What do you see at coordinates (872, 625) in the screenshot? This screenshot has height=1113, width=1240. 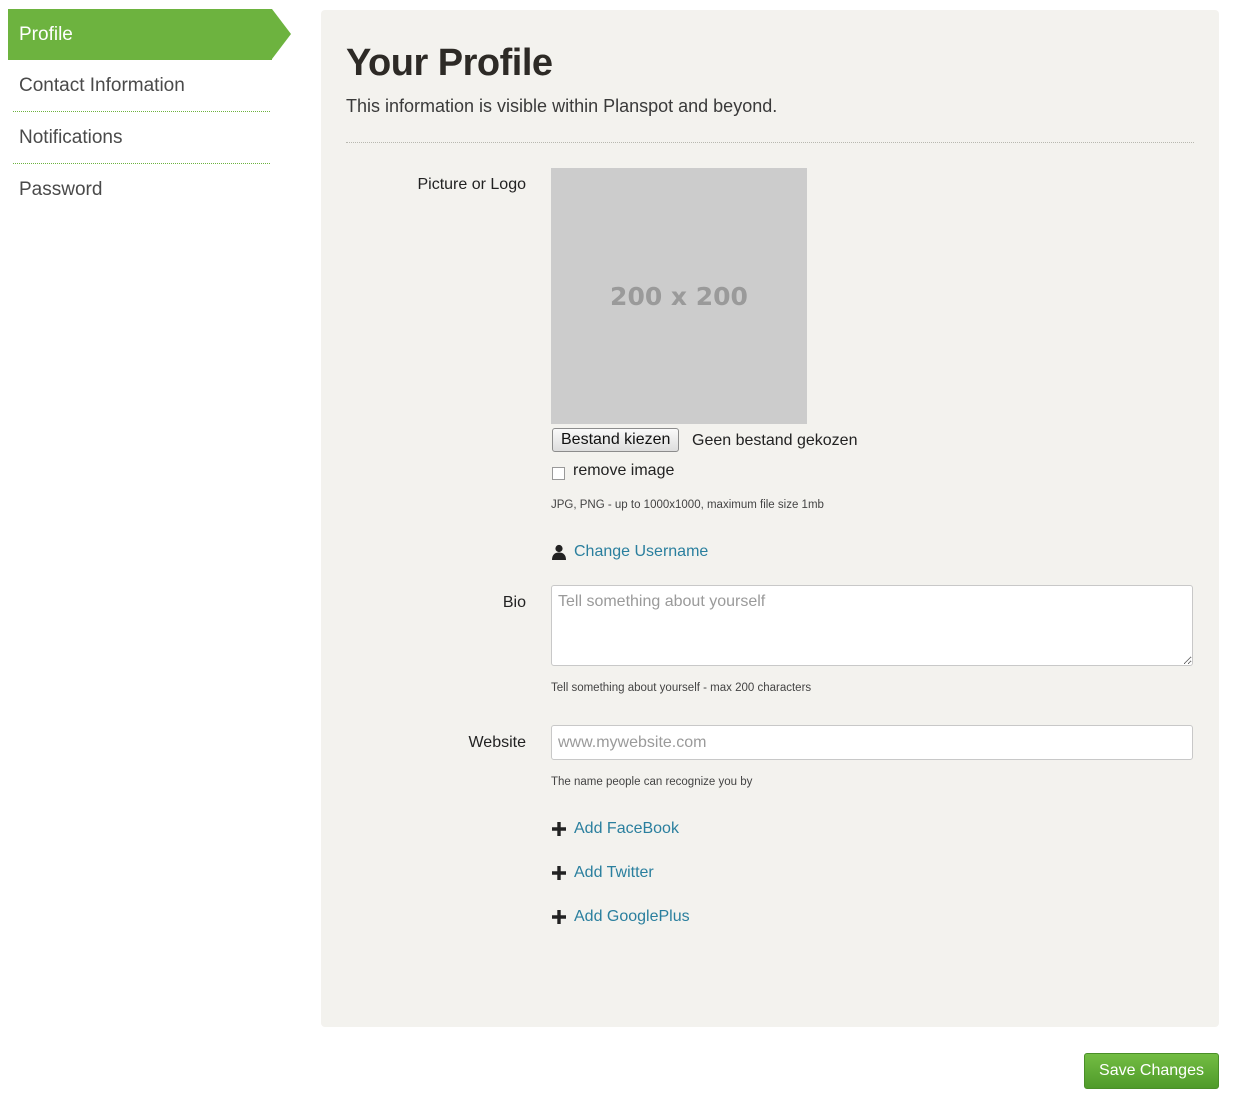 I see `bio-textarea` at bounding box center [872, 625].